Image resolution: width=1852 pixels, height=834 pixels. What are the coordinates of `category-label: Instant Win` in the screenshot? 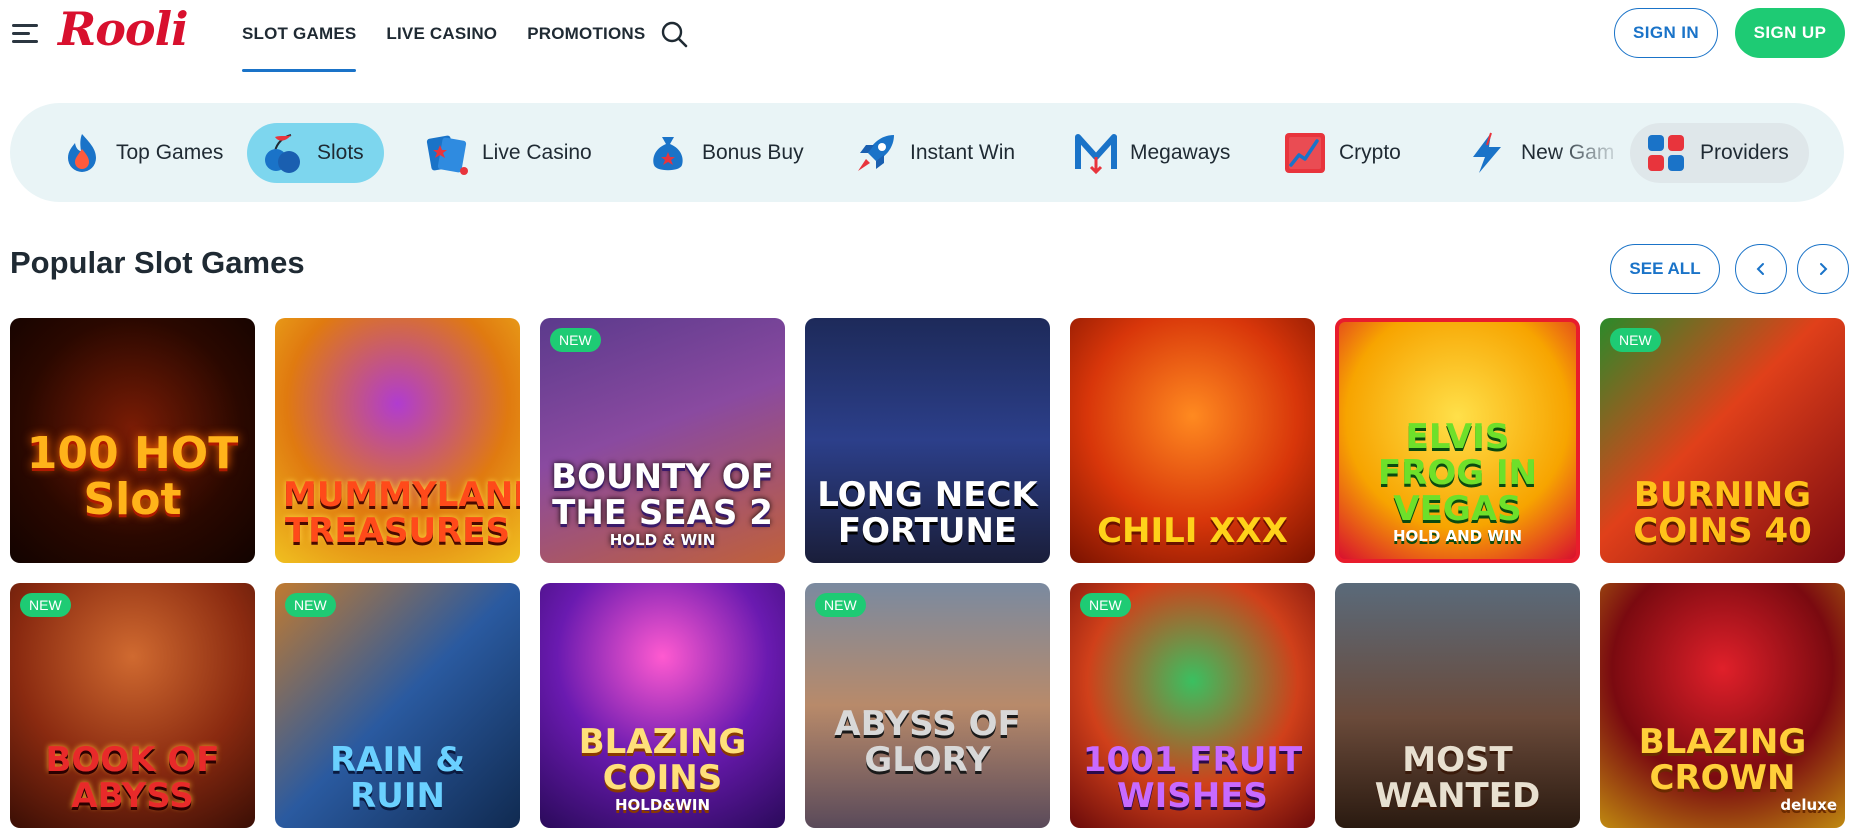 It's located at (963, 152).